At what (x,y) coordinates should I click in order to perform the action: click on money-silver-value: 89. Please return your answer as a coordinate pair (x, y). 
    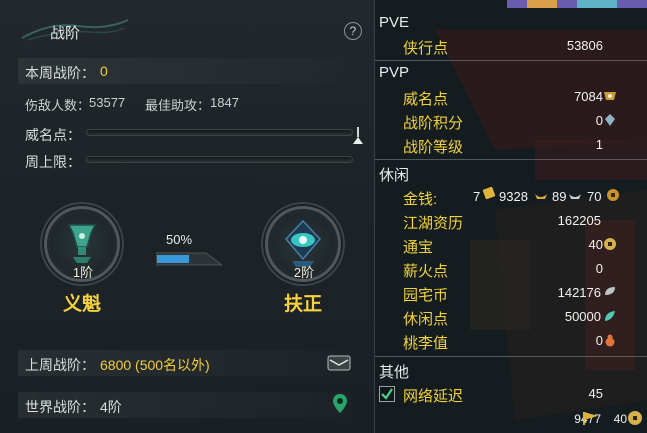
    Looking at the image, I should click on (559, 196).